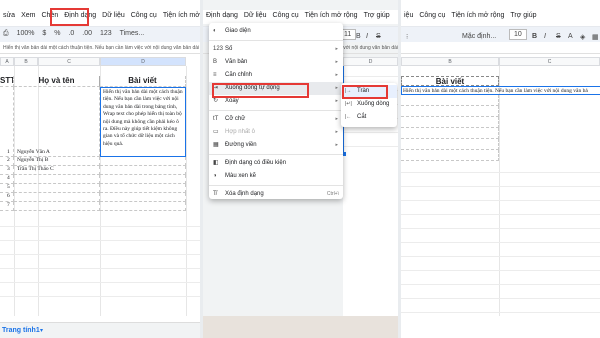  I want to click on chevron-down-icon: ▾, so click(41, 330).